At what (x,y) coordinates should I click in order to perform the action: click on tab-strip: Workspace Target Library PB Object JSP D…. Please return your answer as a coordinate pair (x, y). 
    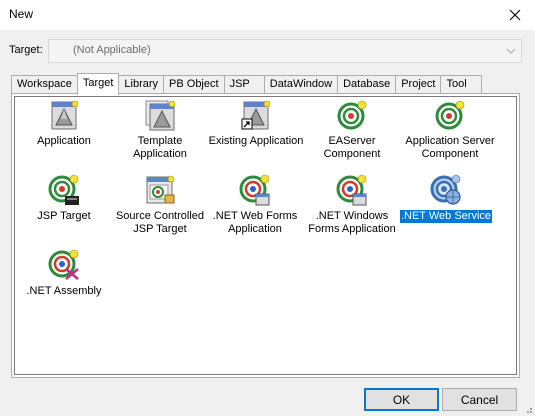
    Looking at the image, I should click on (246, 84).